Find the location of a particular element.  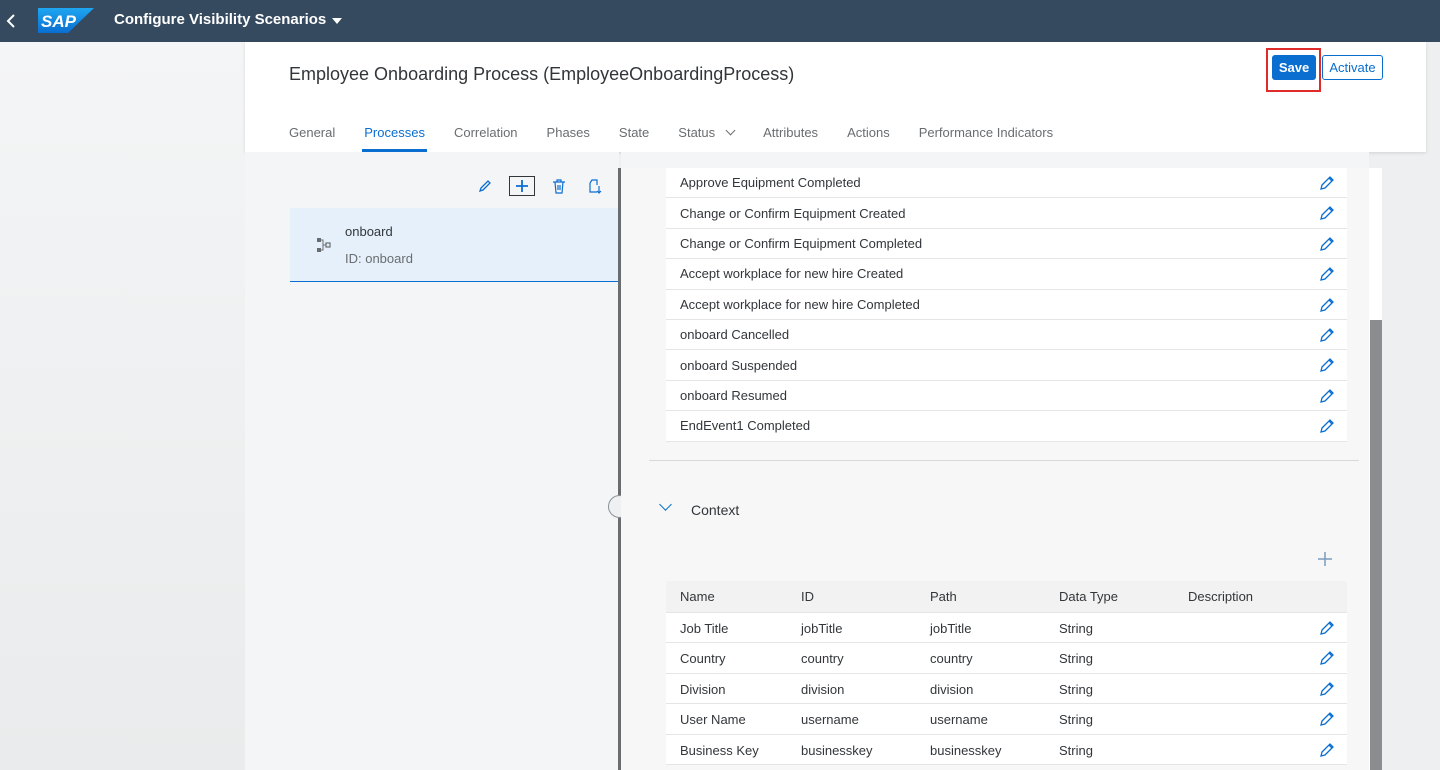

table-row: Country country country String is located at coordinates (1006, 658).